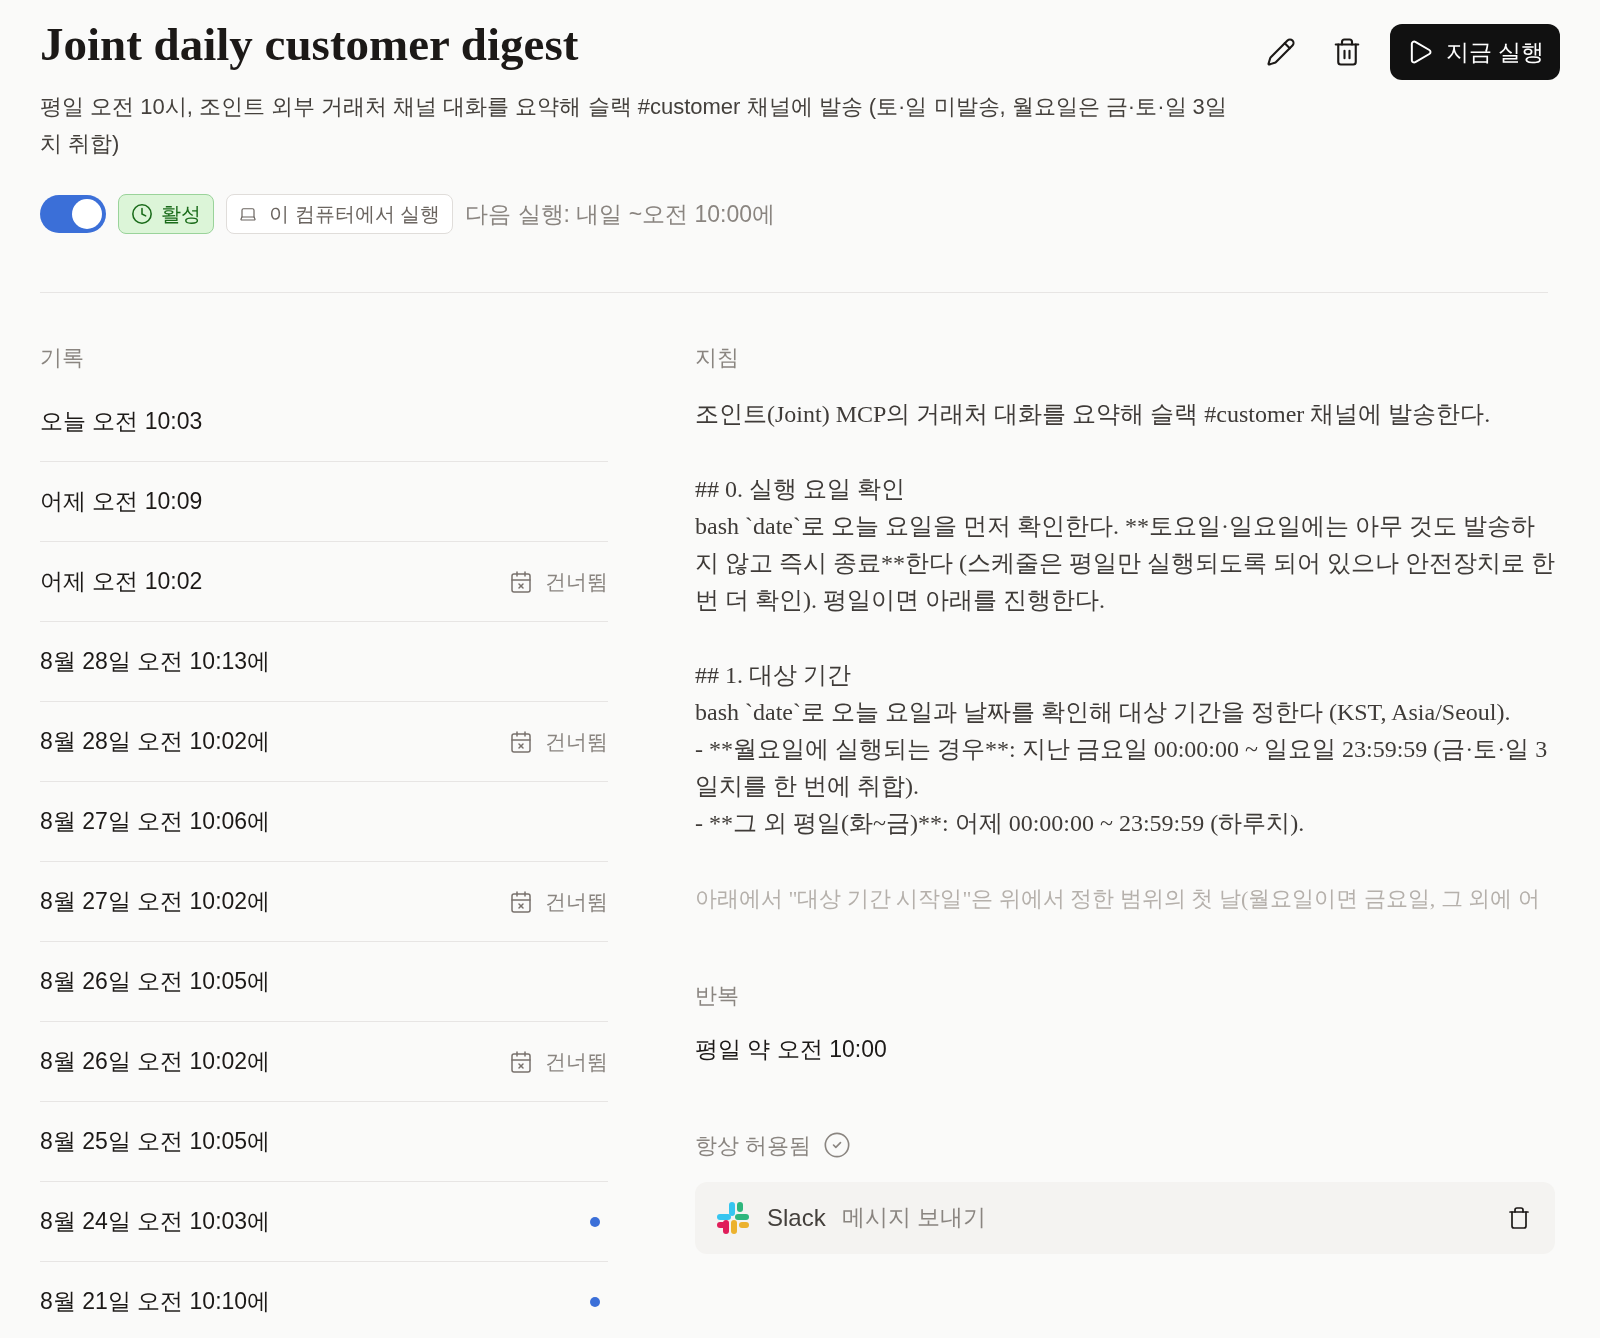  Describe the element at coordinates (1103, 712) in the screenshot. I see `instruction-line: bash `date`로 오늘 요일과 날짜를 확인해 대상 기간을 정한다 (KST, Asia/Seoul).` at that location.